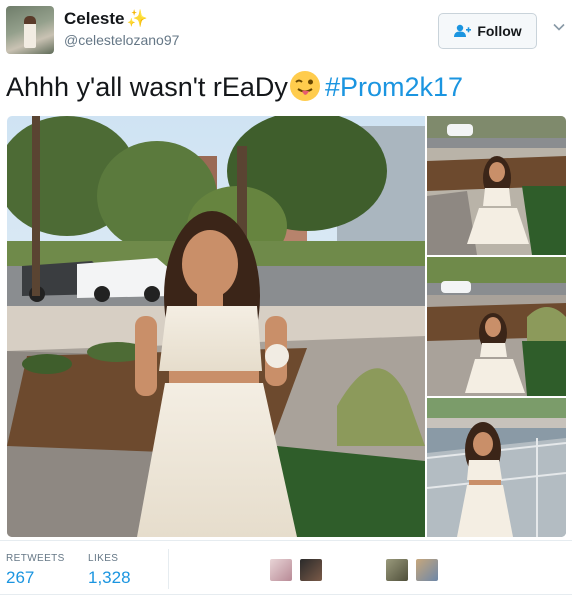 Image resolution: width=572 pixels, height=599 pixels. I want to click on stats-divider, so click(168, 569).